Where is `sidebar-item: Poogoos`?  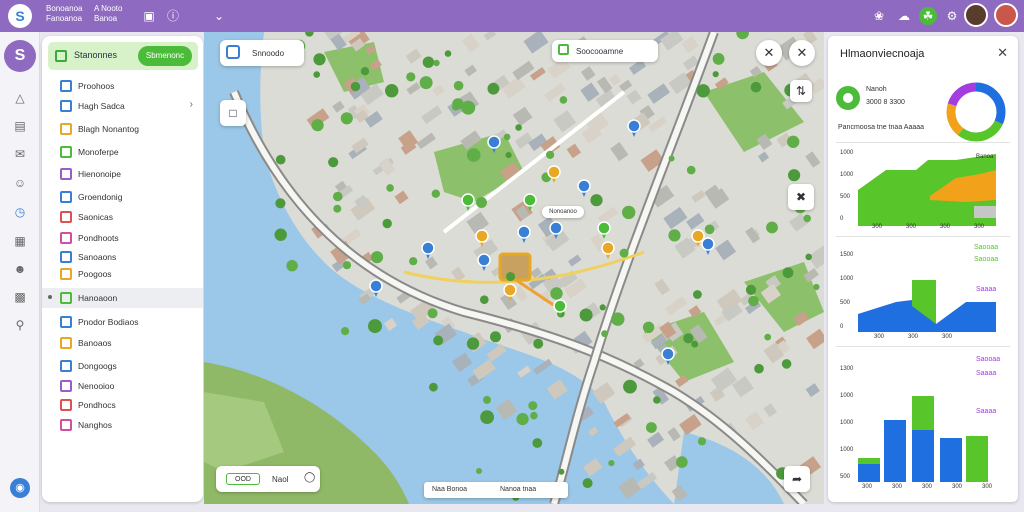
sidebar-item: Poogoos is located at coordinates (122, 274).